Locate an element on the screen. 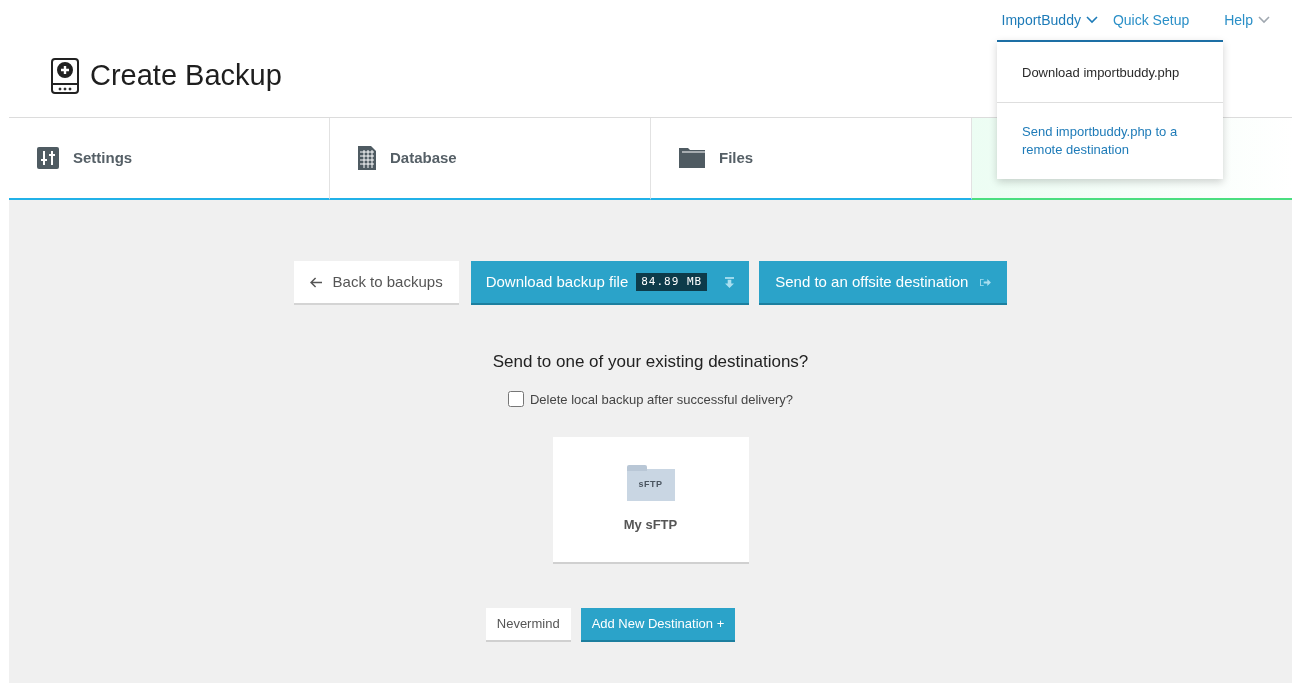 This screenshot has width=1292, height=684. download-button: Download backup file 84.89 MB is located at coordinates (610, 282).